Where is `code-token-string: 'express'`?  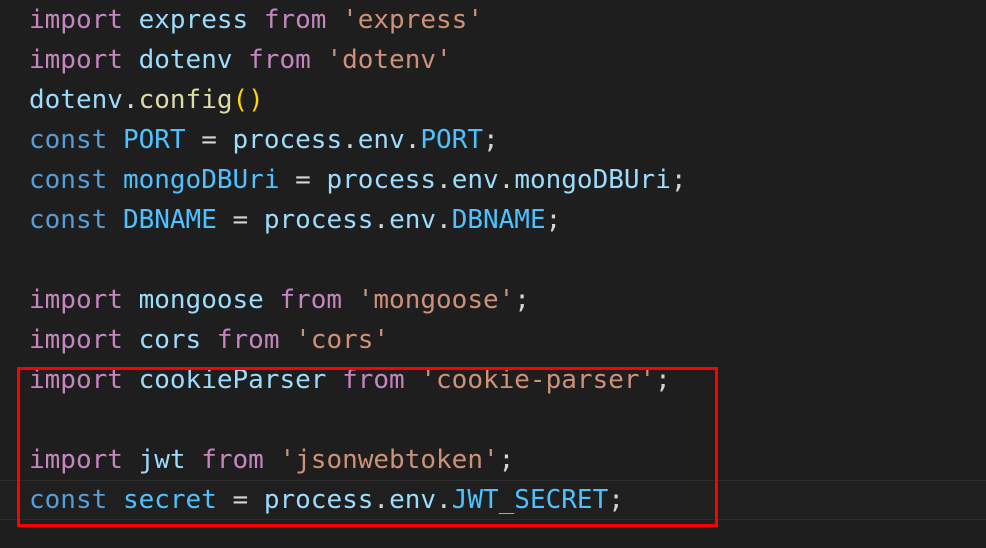
code-token-string: 'express' is located at coordinates (412, 20).